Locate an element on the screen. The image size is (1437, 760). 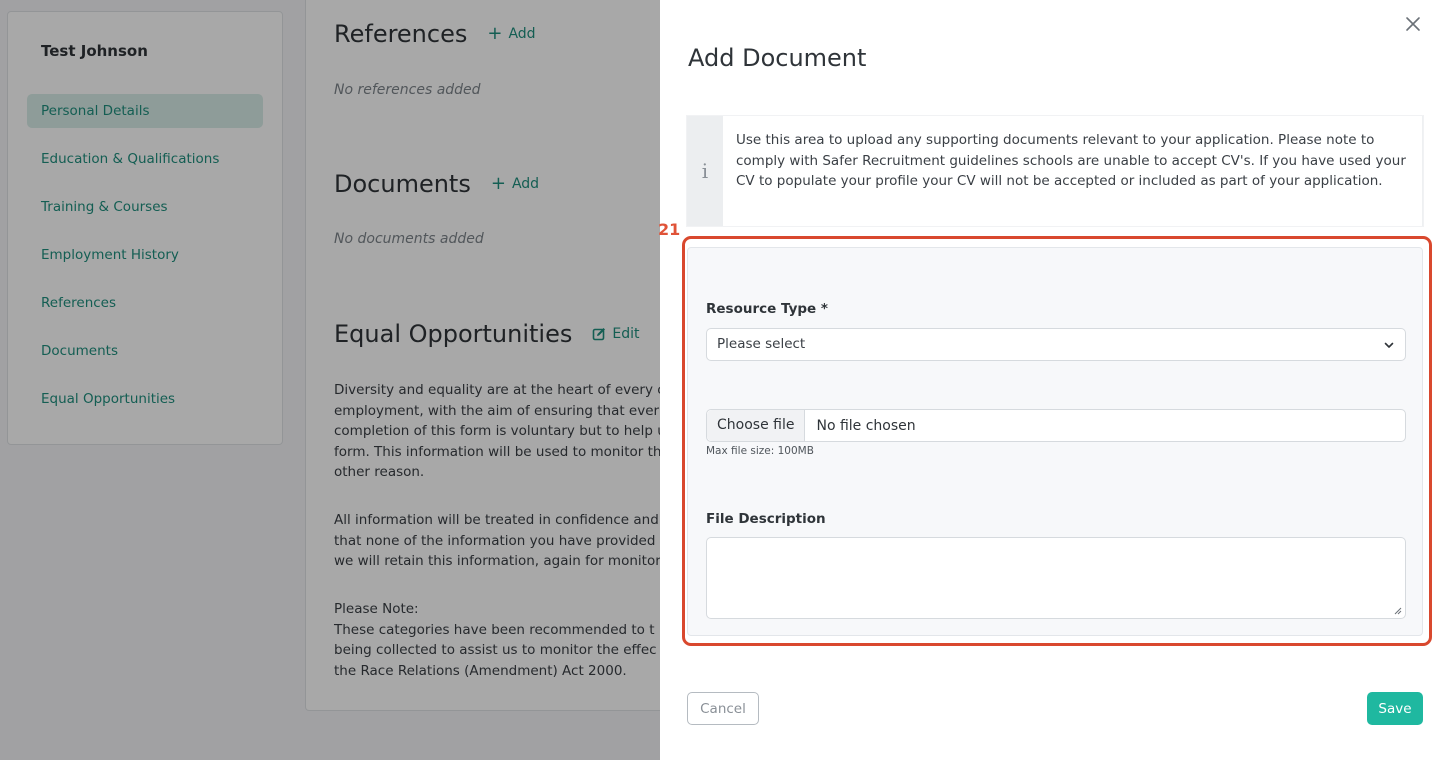
save-button: Save is located at coordinates (1395, 708).